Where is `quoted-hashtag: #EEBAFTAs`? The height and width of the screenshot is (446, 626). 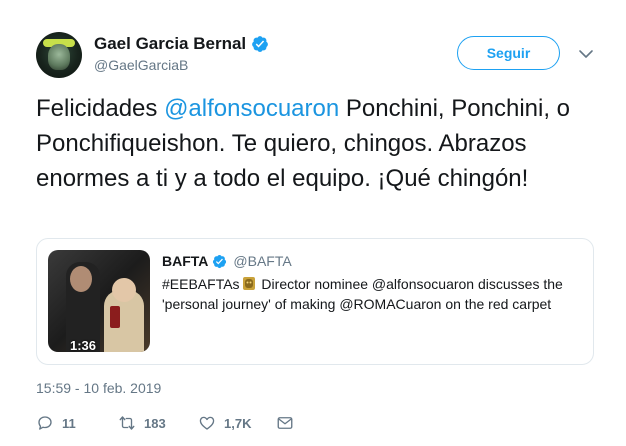
quoted-hashtag: #EEBAFTAs is located at coordinates (201, 284).